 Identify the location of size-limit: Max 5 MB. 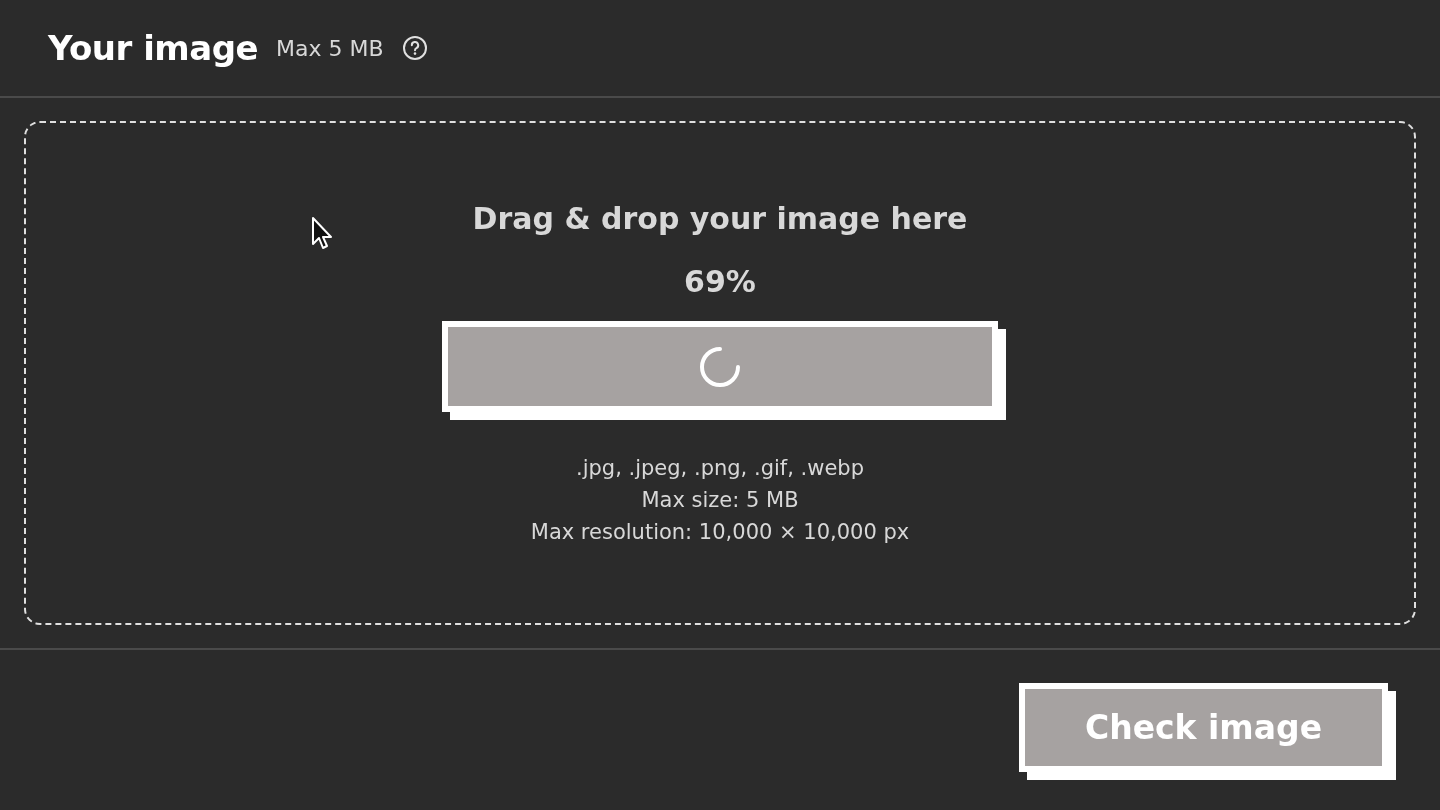
(330, 48).